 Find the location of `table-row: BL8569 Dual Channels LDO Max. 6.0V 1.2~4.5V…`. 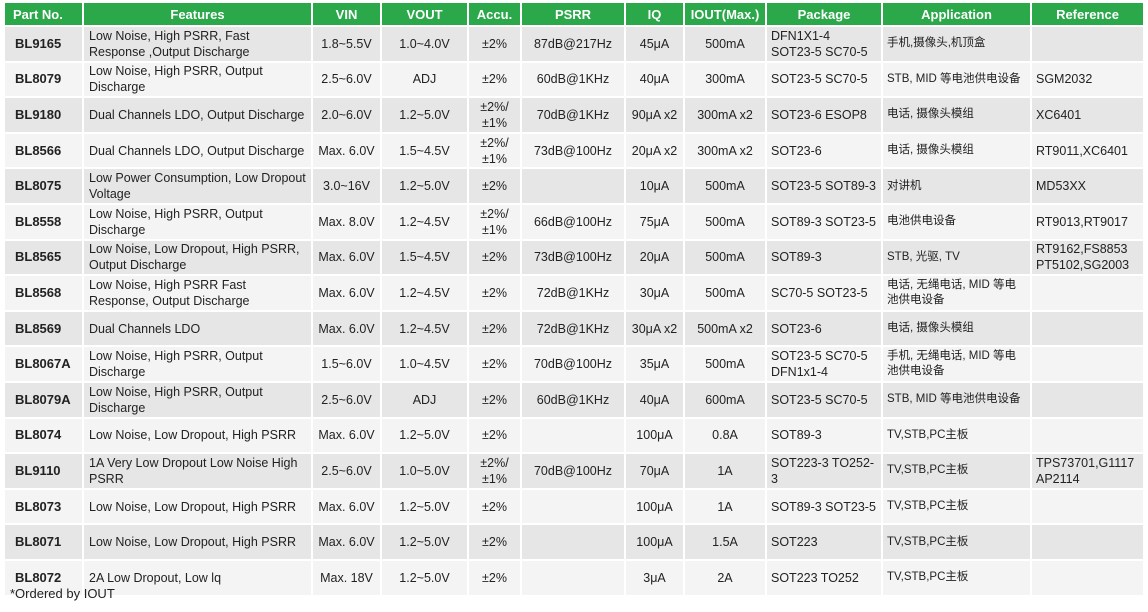

table-row: BL8569 Dual Channels LDO Max. 6.0V 1.2~4.5V… is located at coordinates (574, 327).